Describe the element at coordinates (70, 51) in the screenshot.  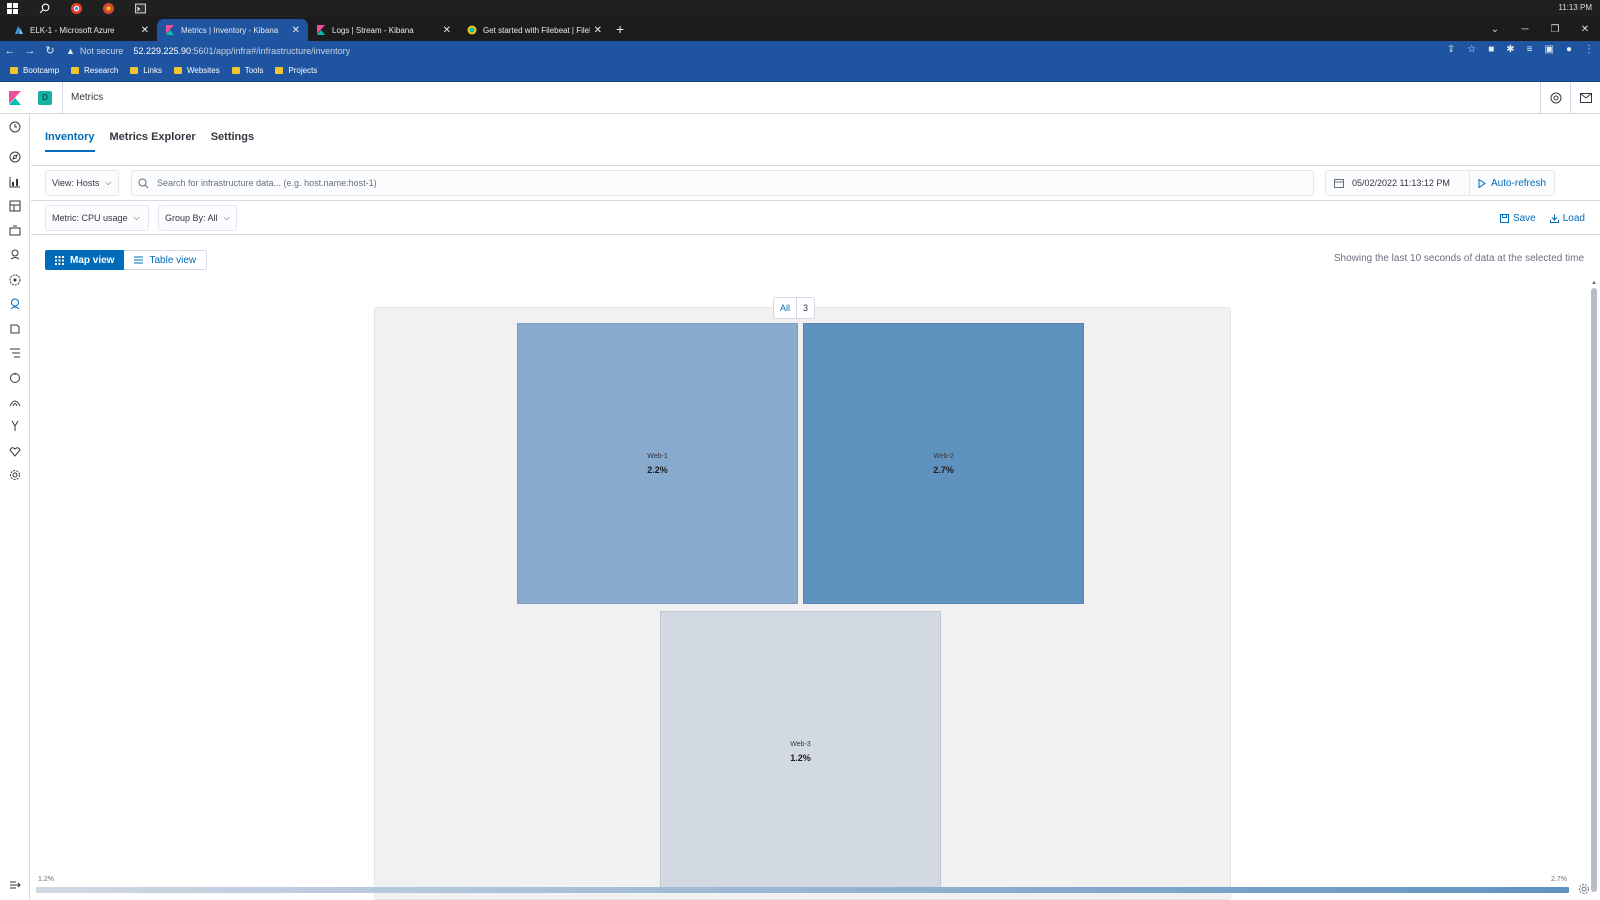
I see `warning-icon: ▲` at that location.